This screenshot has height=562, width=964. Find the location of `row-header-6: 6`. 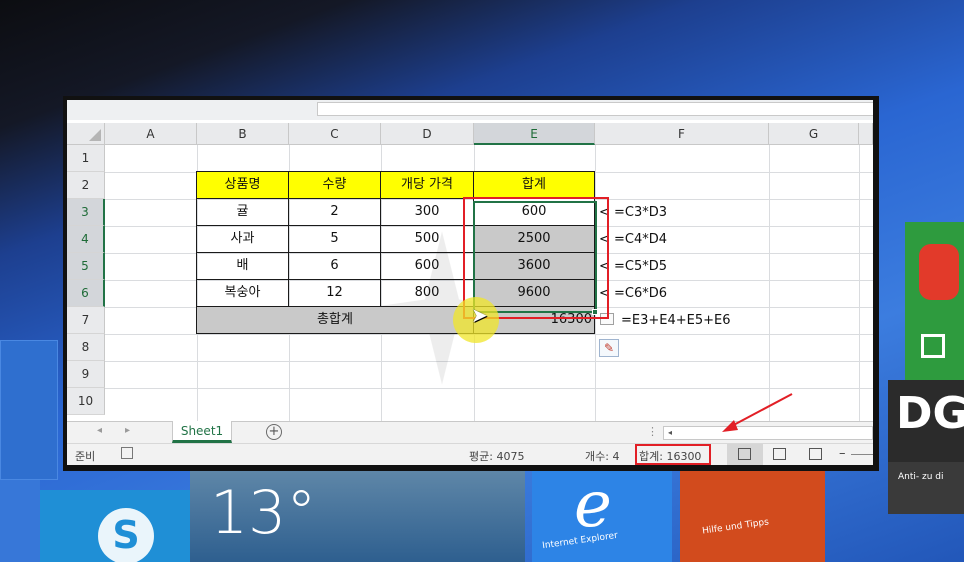

row-header-6: 6 is located at coordinates (86, 293).